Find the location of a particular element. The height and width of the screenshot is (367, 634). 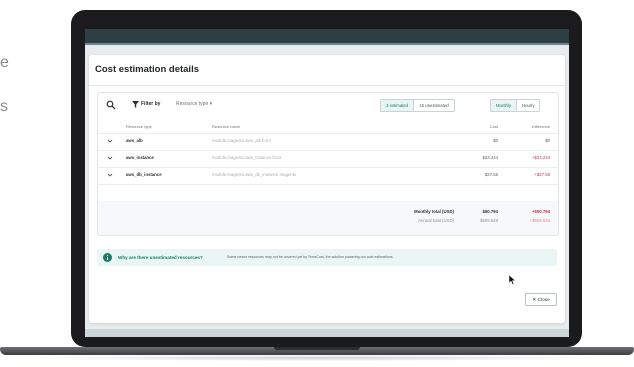

annual-total-difference: +$609.528 is located at coordinates (539, 220).